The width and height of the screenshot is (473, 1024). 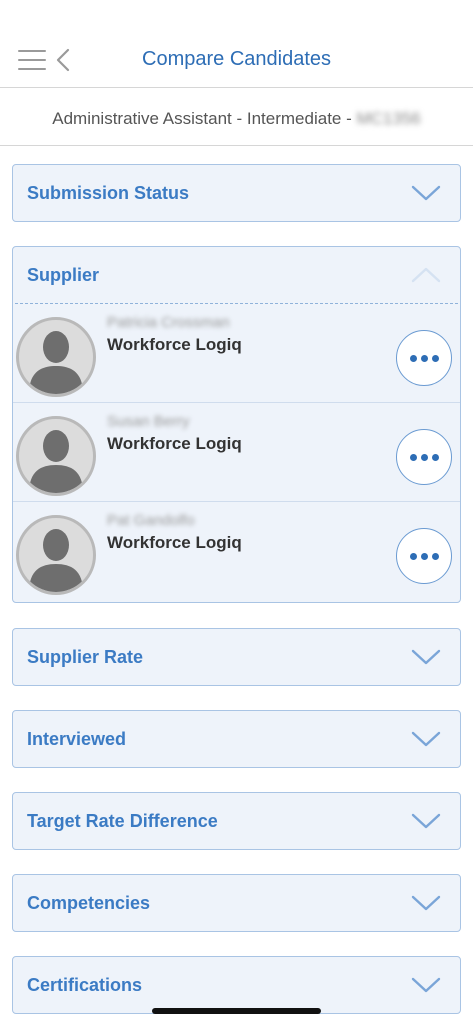 What do you see at coordinates (236, 821) in the screenshot?
I see `section-target-rate-difference: Target Rate Difference` at bounding box center [236, 821].